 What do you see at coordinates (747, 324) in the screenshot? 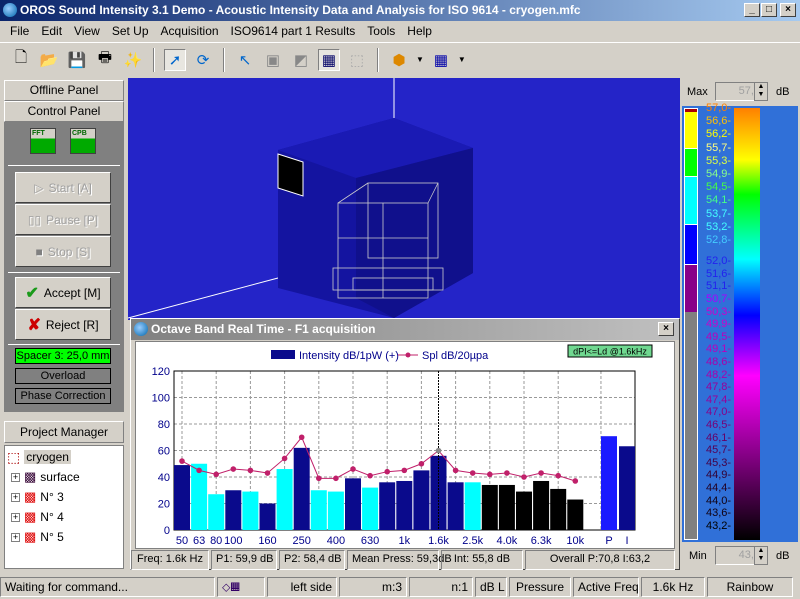
I see `rainbow-gradient` at bounding box center [747, 324].